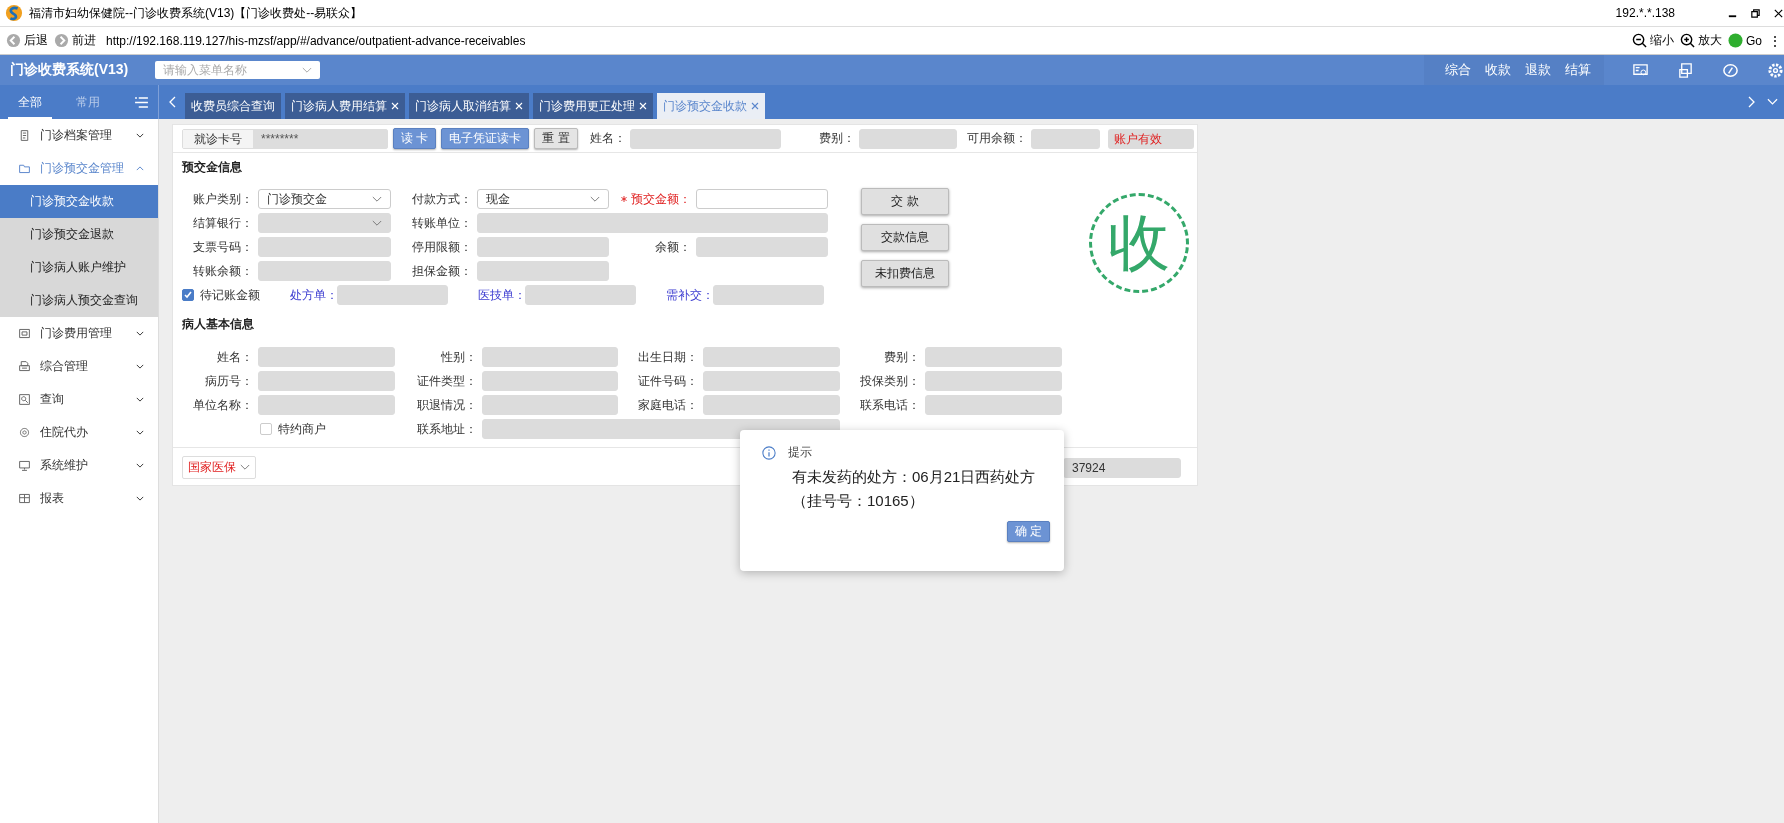 Image resolution: width=1784 pixels, height=823 pixels. I want to click on account-status: 账户有效, so click(1150, 138).